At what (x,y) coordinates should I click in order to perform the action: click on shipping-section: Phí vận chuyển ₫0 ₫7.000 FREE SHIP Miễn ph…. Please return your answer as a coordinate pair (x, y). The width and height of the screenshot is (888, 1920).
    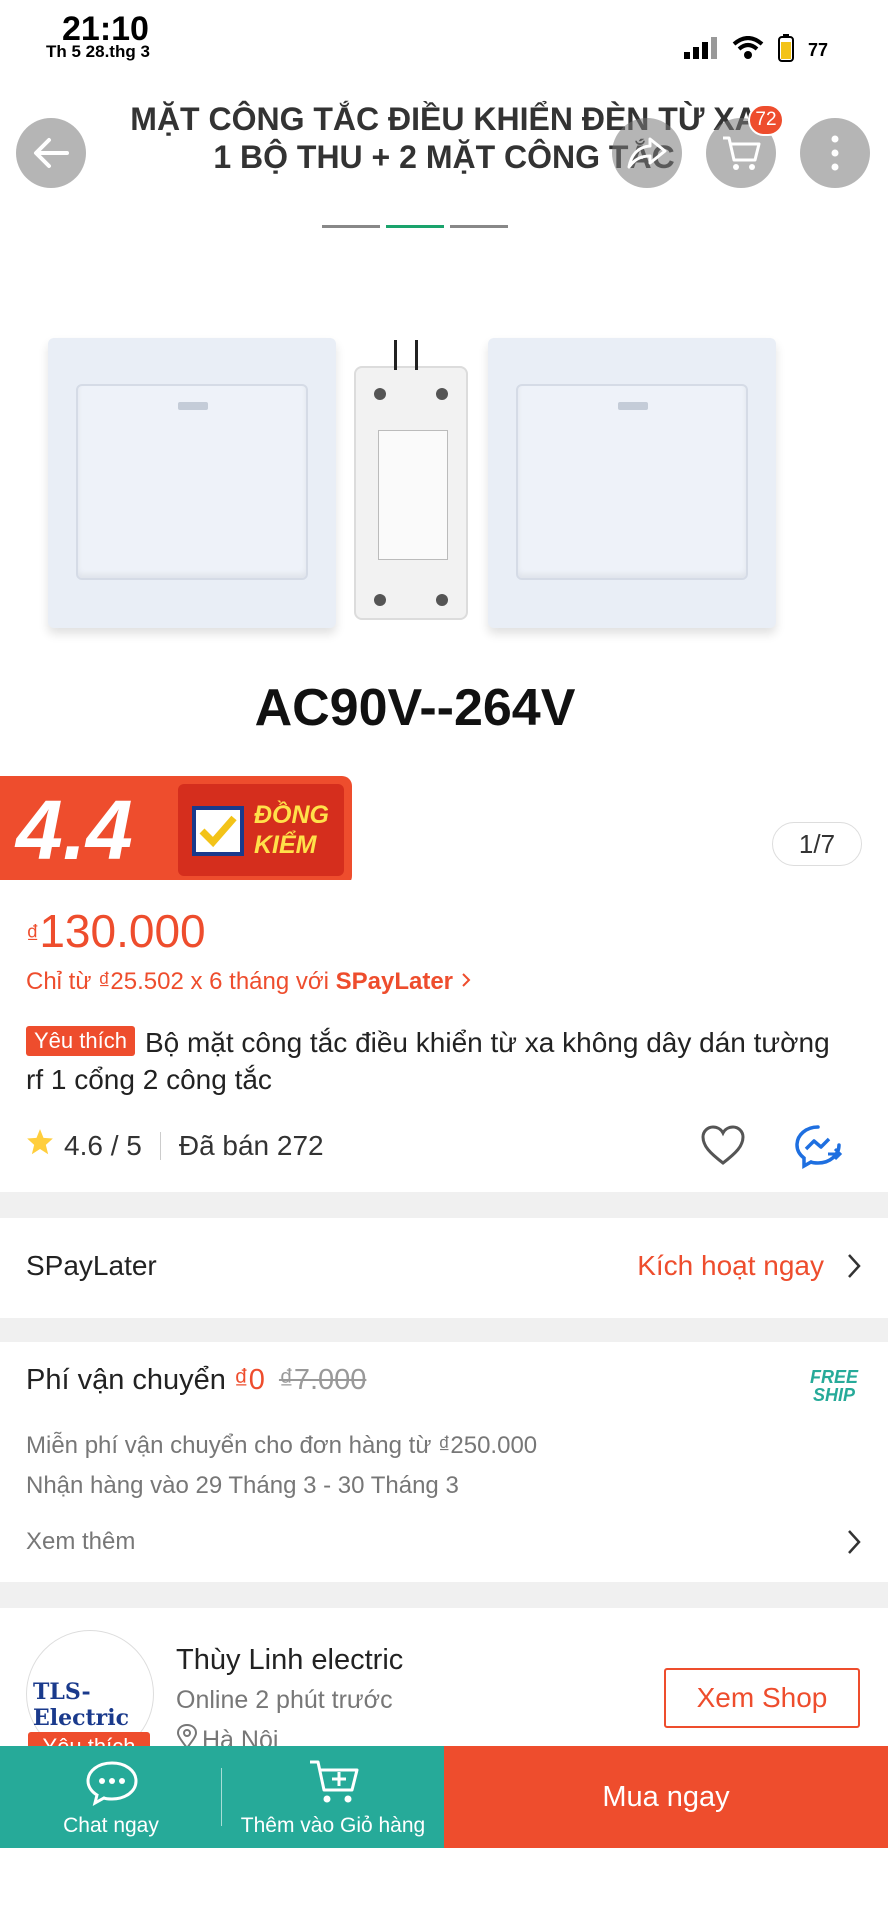
    Looking at the image, I should click on (444, 1462).